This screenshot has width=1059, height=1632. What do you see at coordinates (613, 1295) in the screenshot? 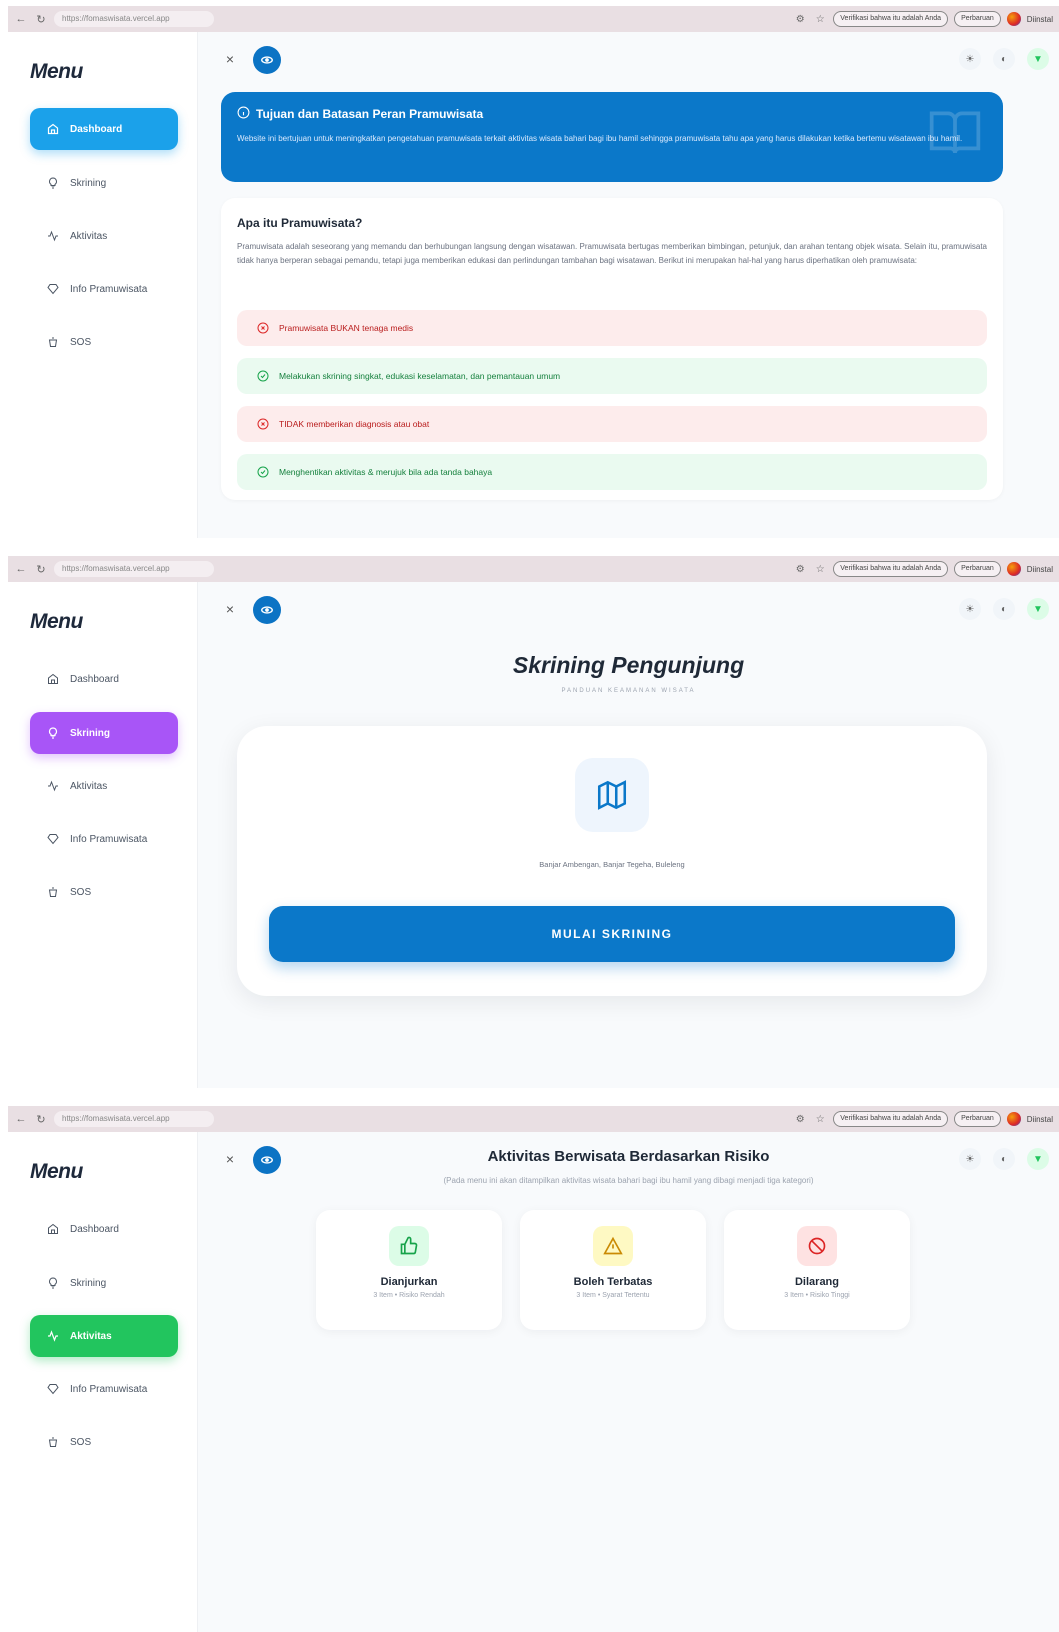
I see `category-meta: 3 Item • Syarat Tertentu` at bounding box center [613, 1295].